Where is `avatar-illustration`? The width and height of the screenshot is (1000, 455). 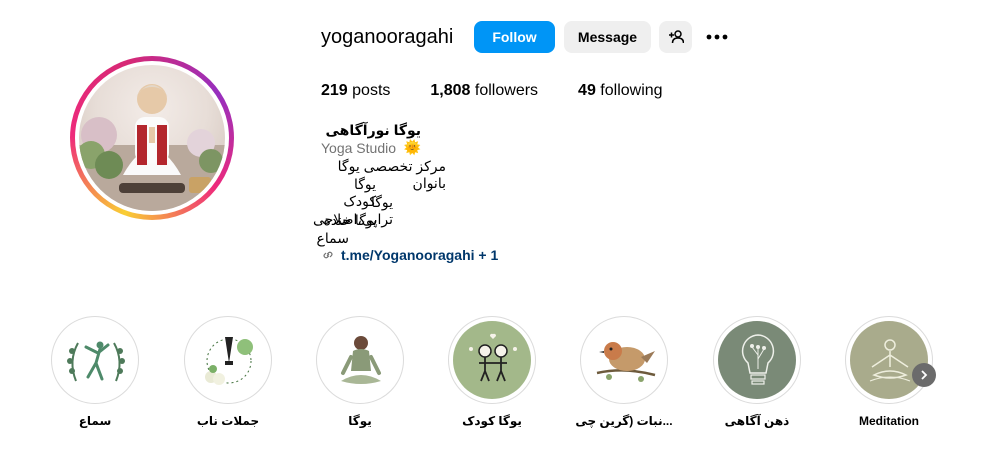
avatar-illustration is located at coordinates (152, 147).